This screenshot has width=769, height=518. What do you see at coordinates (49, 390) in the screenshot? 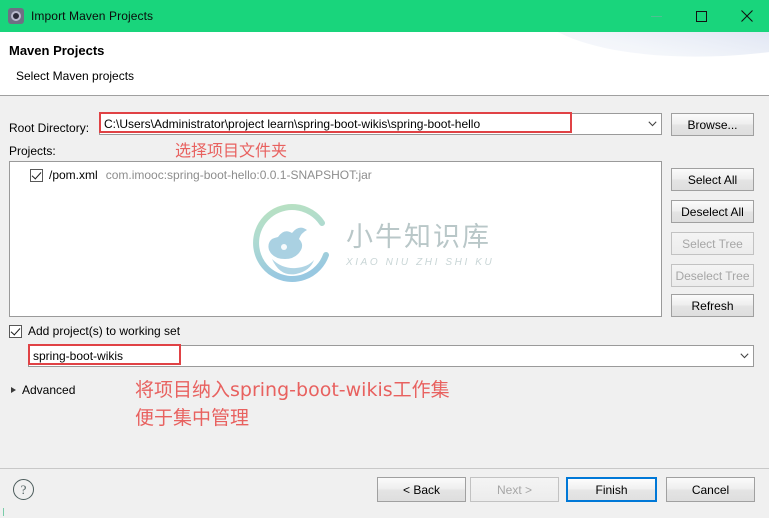
I see `advanced-label: Advanced` at bounding box center [49, 390].